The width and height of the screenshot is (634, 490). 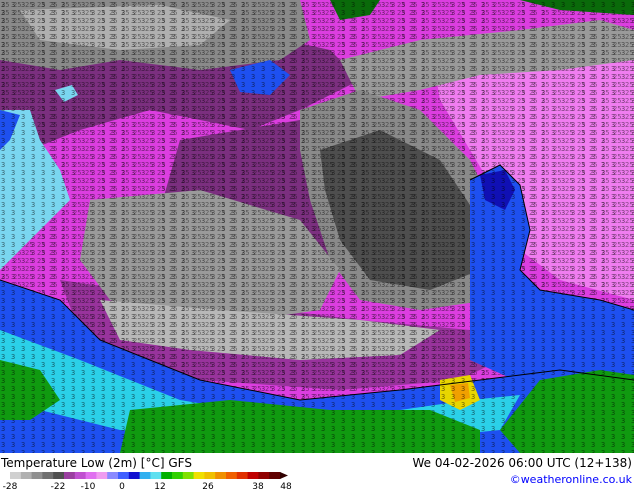 I want to click on legend-tick: 38, so click(x=258, y=486).